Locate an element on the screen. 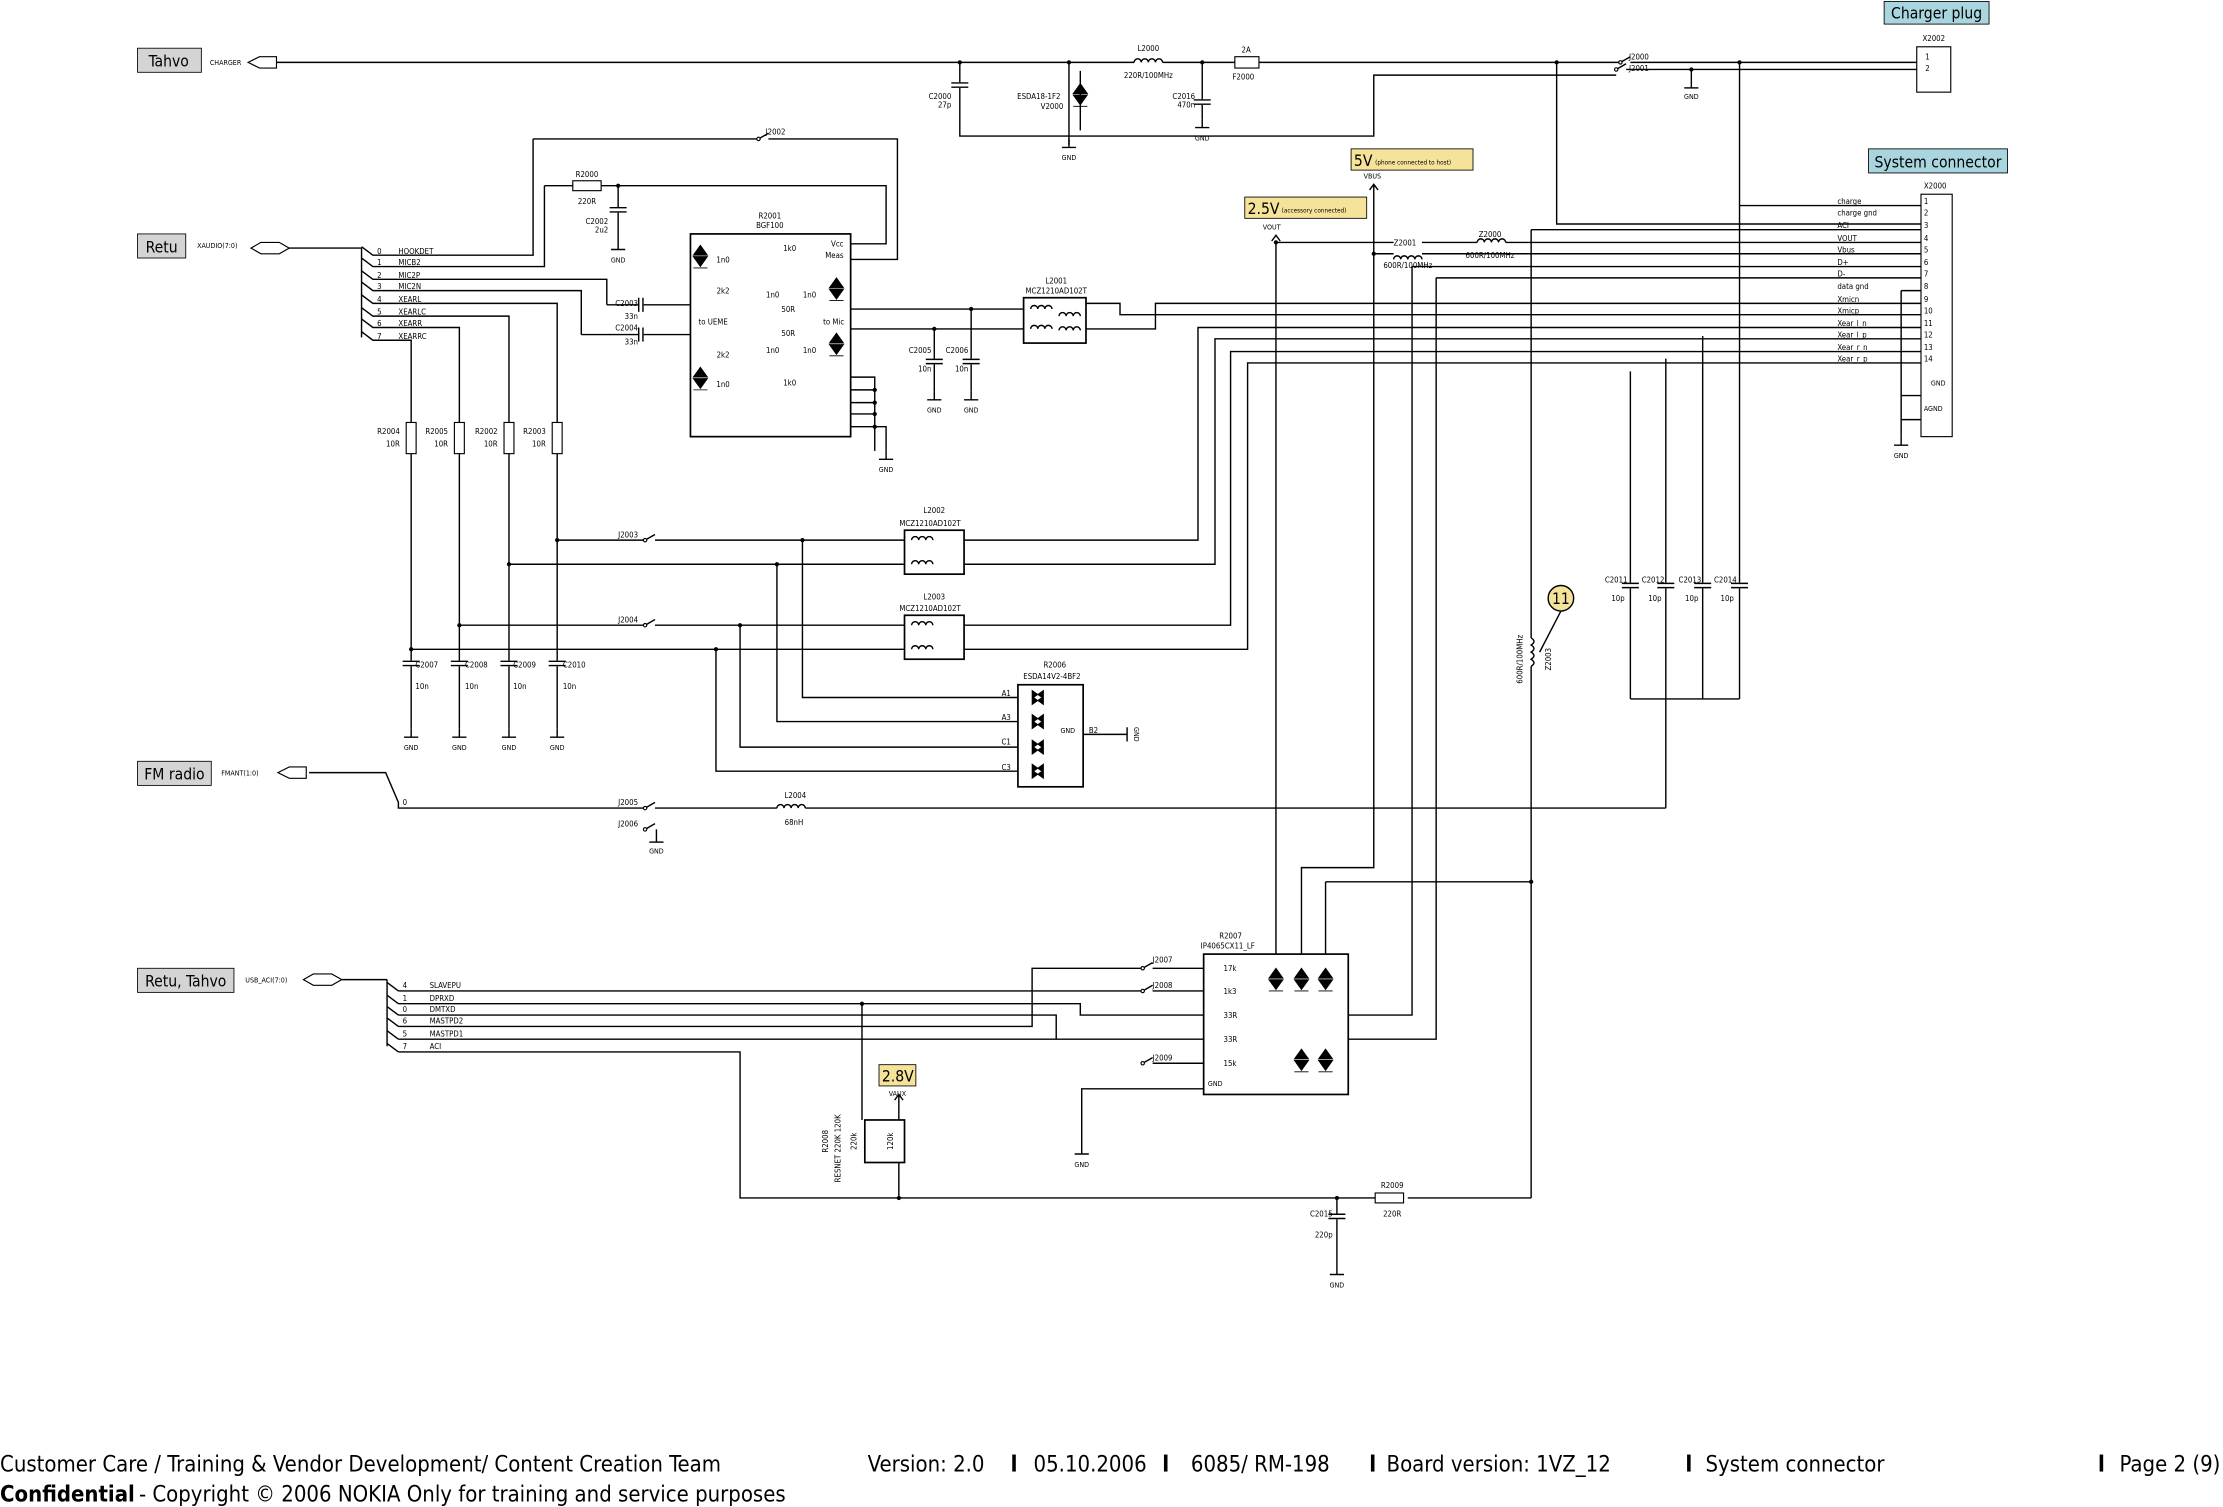 The width and height of the screenshot is (2223, 1507). xaudio-pin-number: 6 is located at coordinates (379, 323).